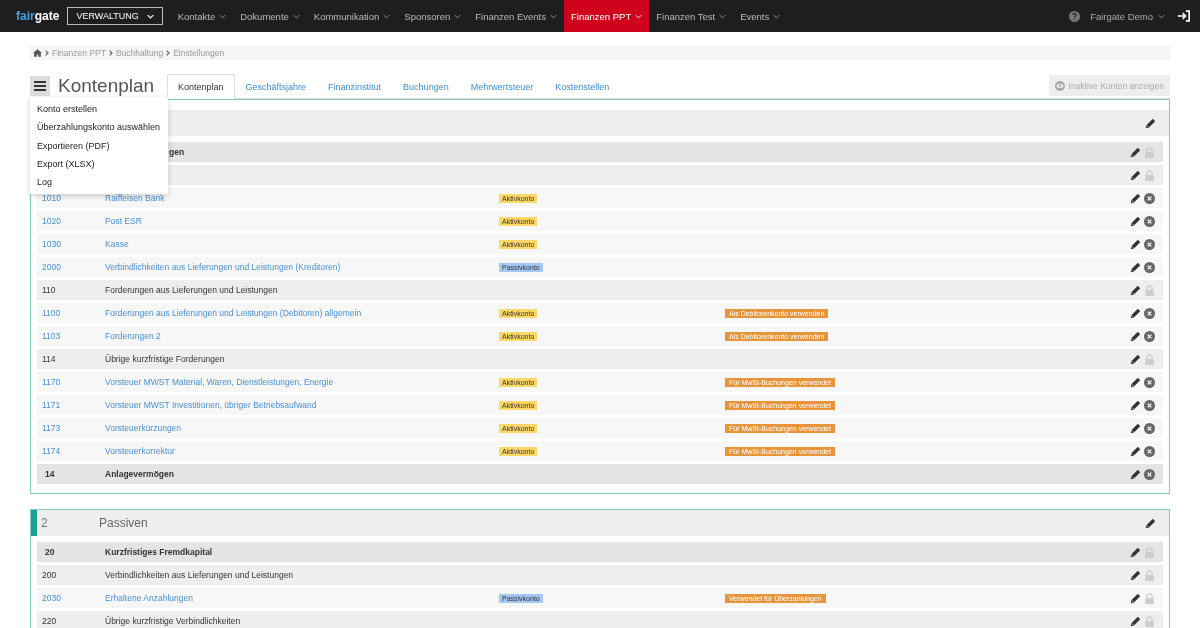  What do you see at coordinates (276, 86) in the screenshot?
I see `tab: Geschäftsjahre` at bounding box center [276, 86].